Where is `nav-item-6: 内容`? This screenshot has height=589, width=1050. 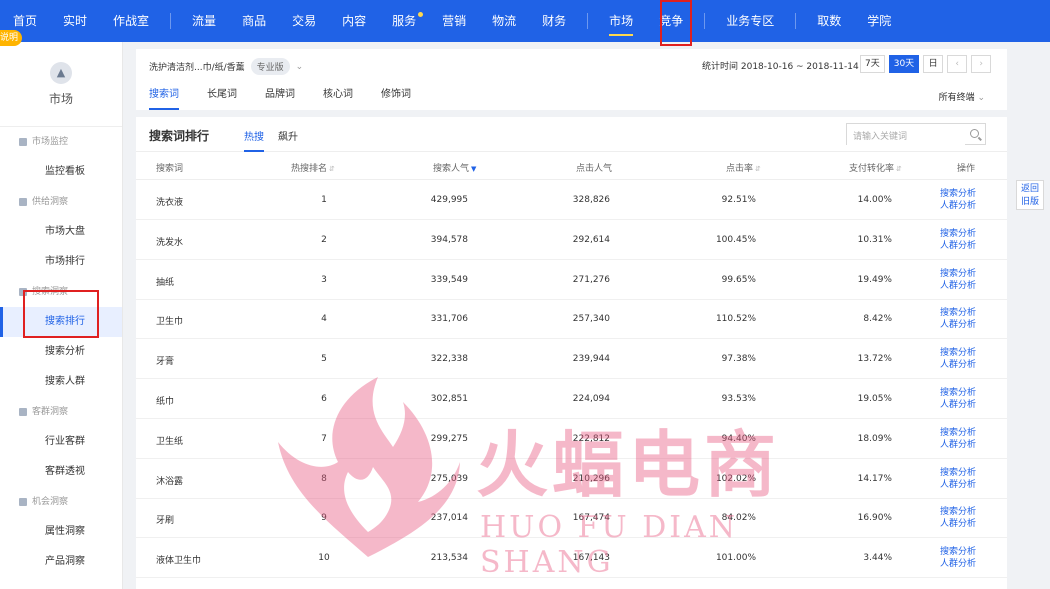
nav-item-6: 内容 is located at coordinates (354, 21).